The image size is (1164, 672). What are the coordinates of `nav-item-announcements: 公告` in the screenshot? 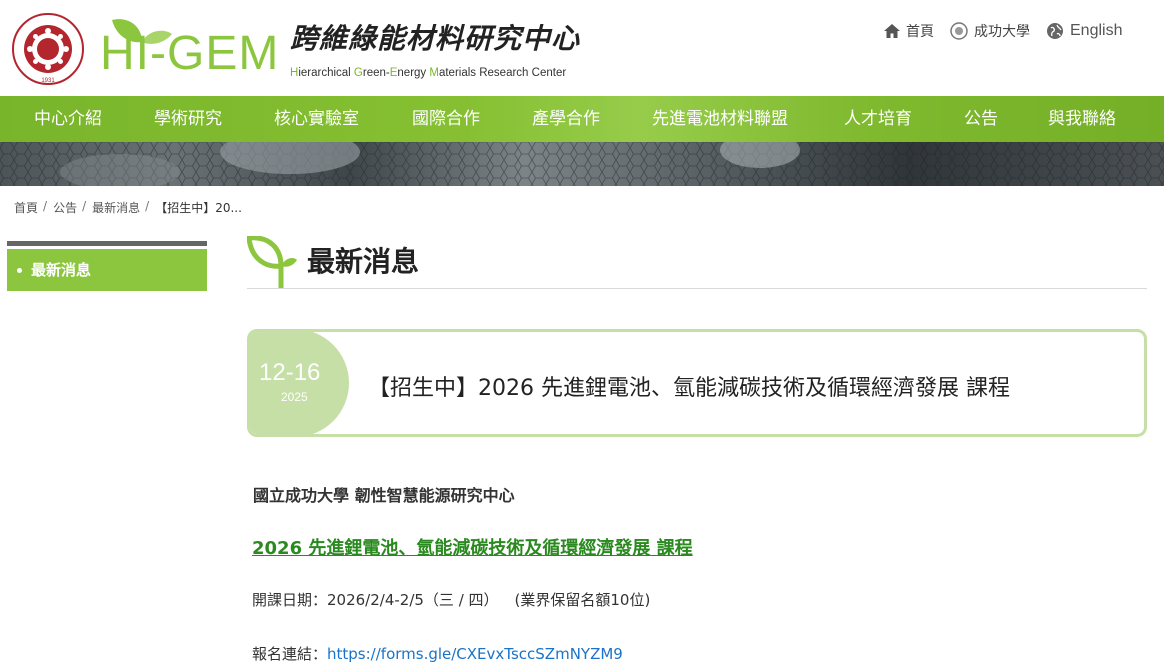 It's located at (981, 119).